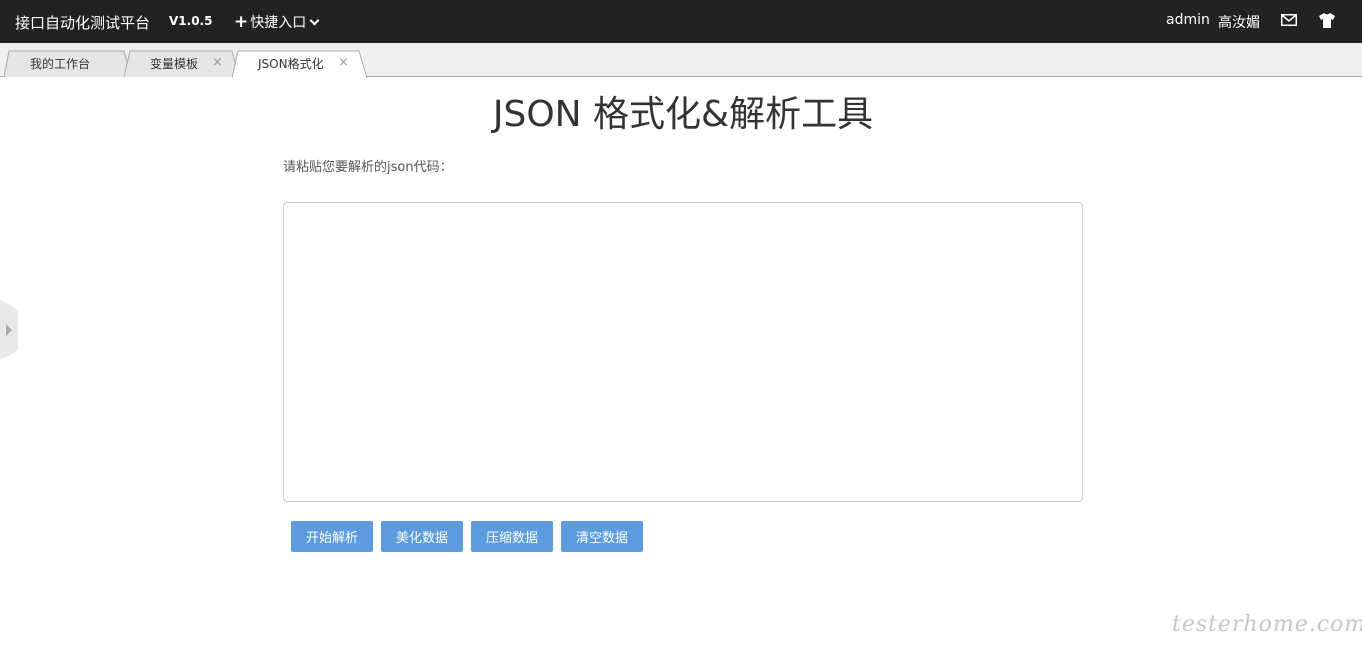 The height and width of the screenshot is (657, 1362). Describe the element at coordinates (1267, 624) in the screenshot. I see `watermark-text: testerhome.com` at that location.